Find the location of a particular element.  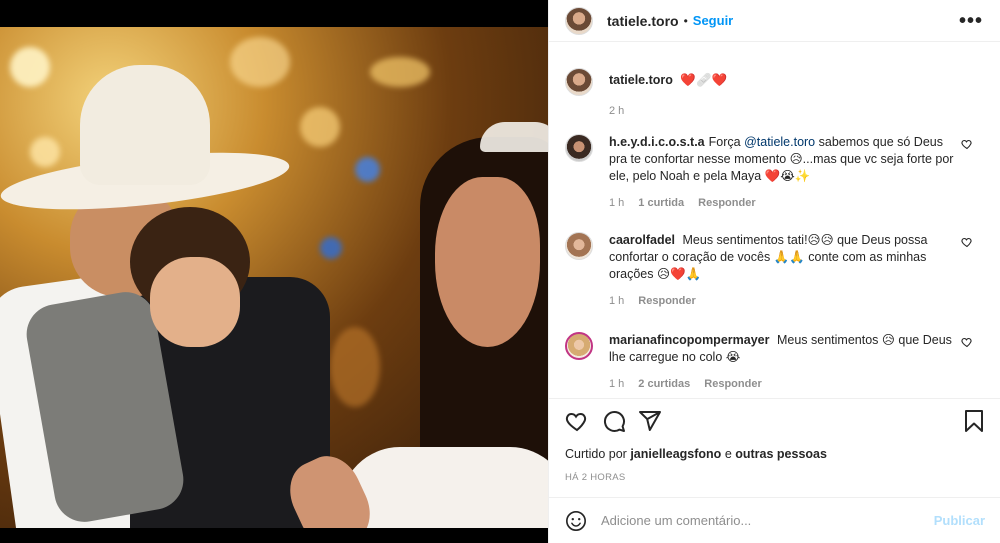

author-username: tatiele.toro is located at coordinates (643, 21).